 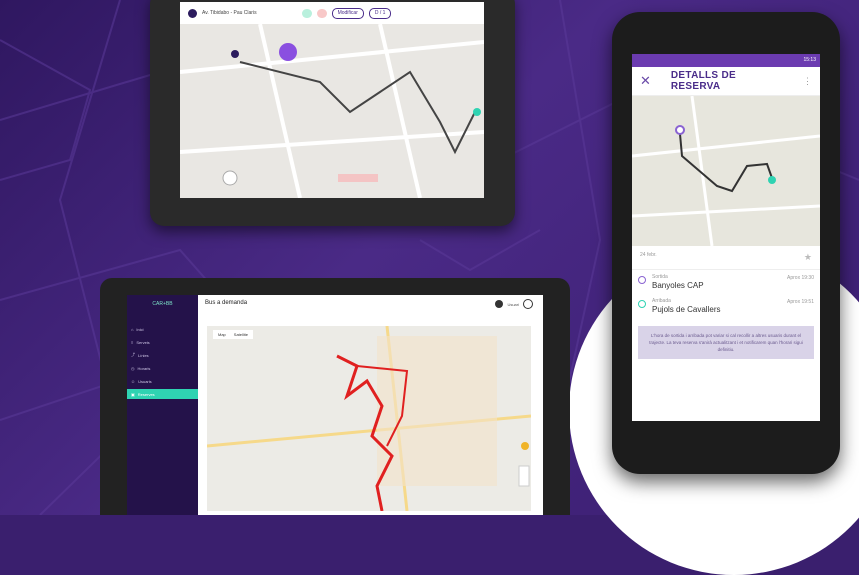 I want to click on departure-stop: Sortida Banyoles CAP Aprox 19:30, so click(x=726, y=282).